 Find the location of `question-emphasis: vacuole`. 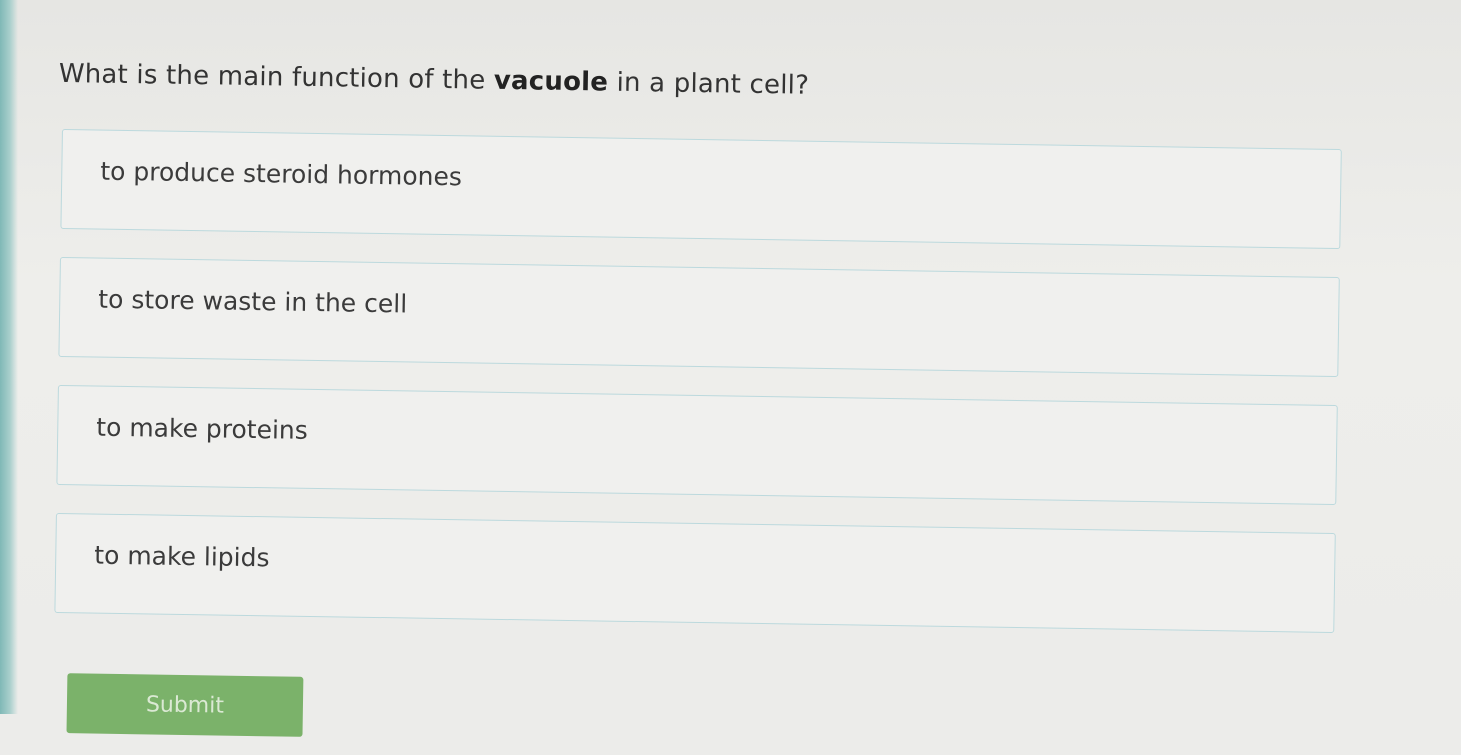

question-emphasis: vacuole is located at coordinates (551, 81).